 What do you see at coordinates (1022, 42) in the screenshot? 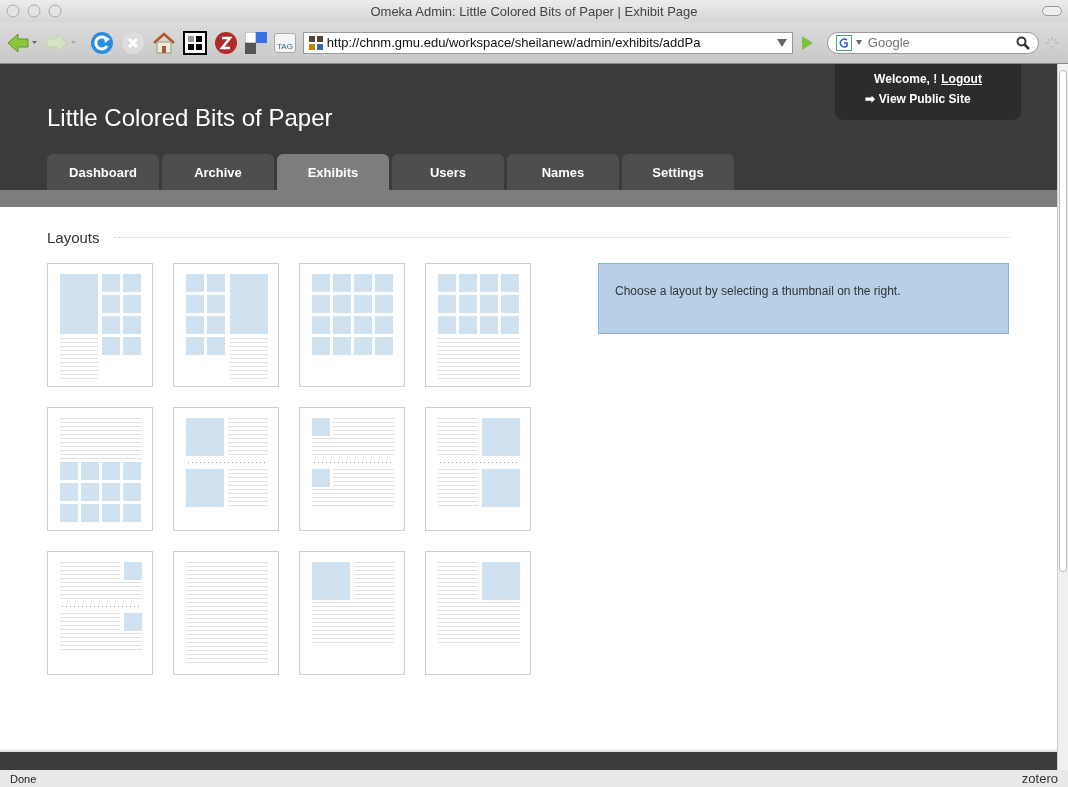
I see `search-icon` at bounding box center [1022, 42].